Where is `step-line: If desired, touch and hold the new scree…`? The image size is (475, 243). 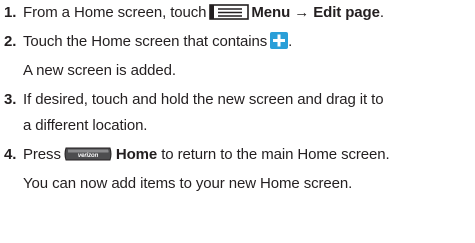
step-line: If desired, touch and hold the new scree… is located at coordinates (203, 99).